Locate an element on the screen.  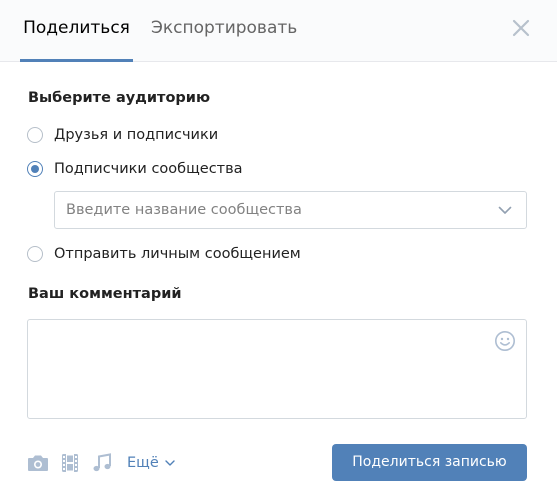
radio-friends-followers: Друзья и подписчики is located at coordinates (122, 135).